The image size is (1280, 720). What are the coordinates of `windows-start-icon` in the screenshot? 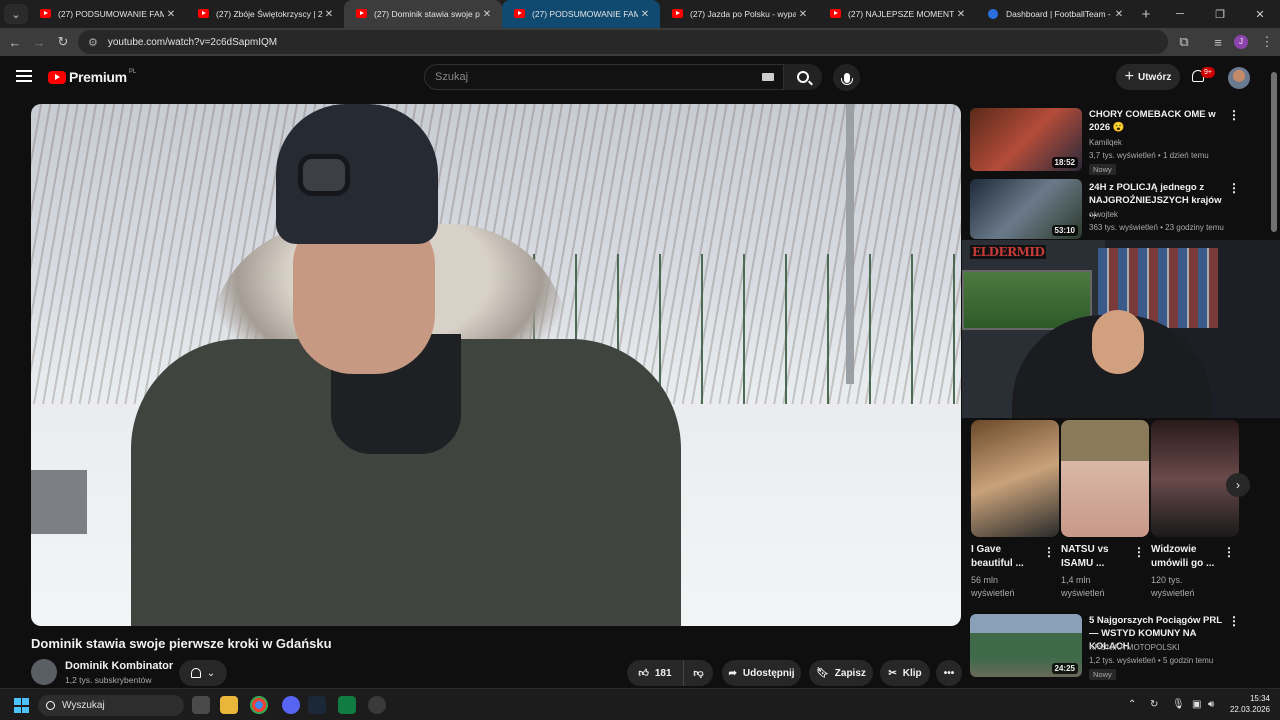 It's located at (21, 705).